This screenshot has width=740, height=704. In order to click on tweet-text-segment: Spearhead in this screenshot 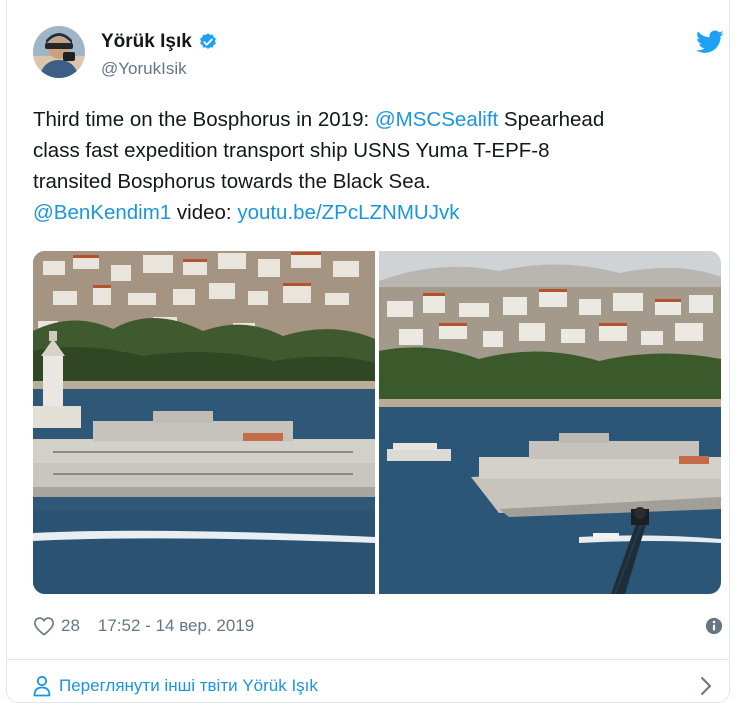, I will do `click(551, 119)`.